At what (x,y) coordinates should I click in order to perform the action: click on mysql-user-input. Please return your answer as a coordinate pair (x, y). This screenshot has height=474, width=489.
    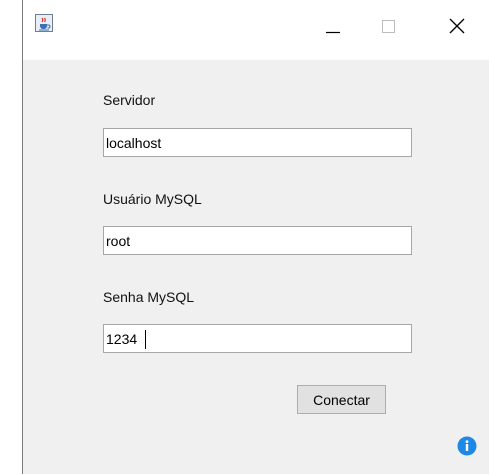
    Looking at the image, I should click on (257, 240).